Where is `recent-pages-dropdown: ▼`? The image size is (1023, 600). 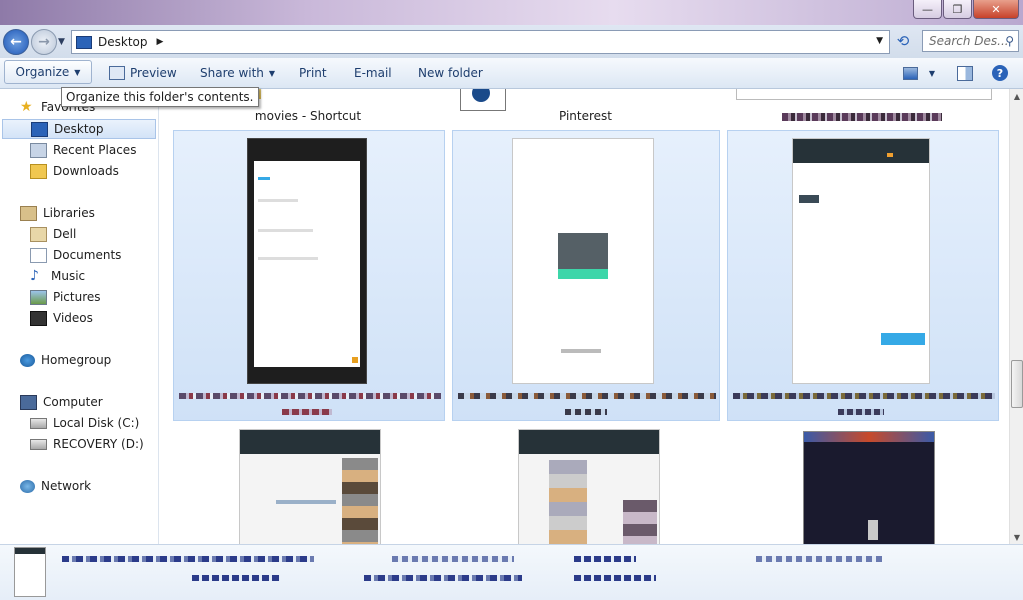
recent-pages-dropdown: ▼ is located at coordinates (61, 42).